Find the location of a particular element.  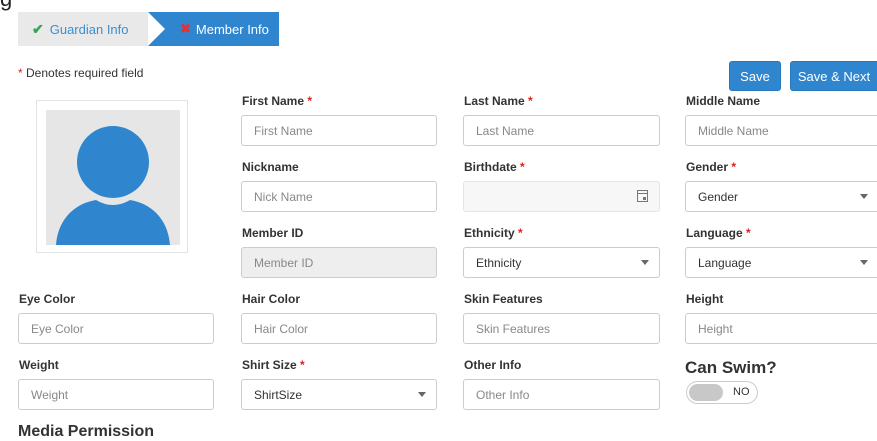

step-member-info: ✖ Member Info is located at coordinates (213, 29).